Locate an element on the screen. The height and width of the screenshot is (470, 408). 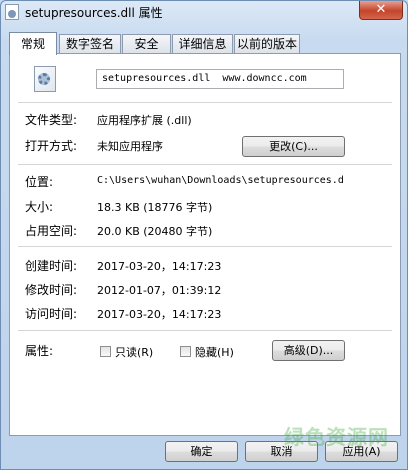
accessed-value: 2017-03-20，14:17:23 is located at coordinates (159, 314).